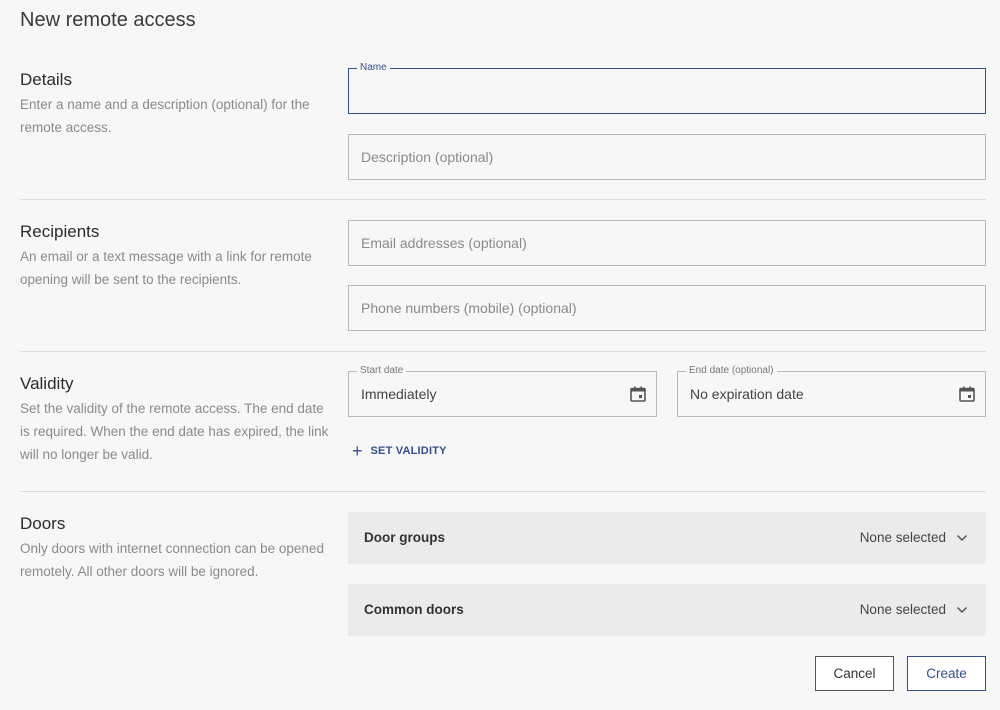  Describe the element at coordinates (667, 157) in the screenshot. I see `description-field: Description (optional)` at that location.